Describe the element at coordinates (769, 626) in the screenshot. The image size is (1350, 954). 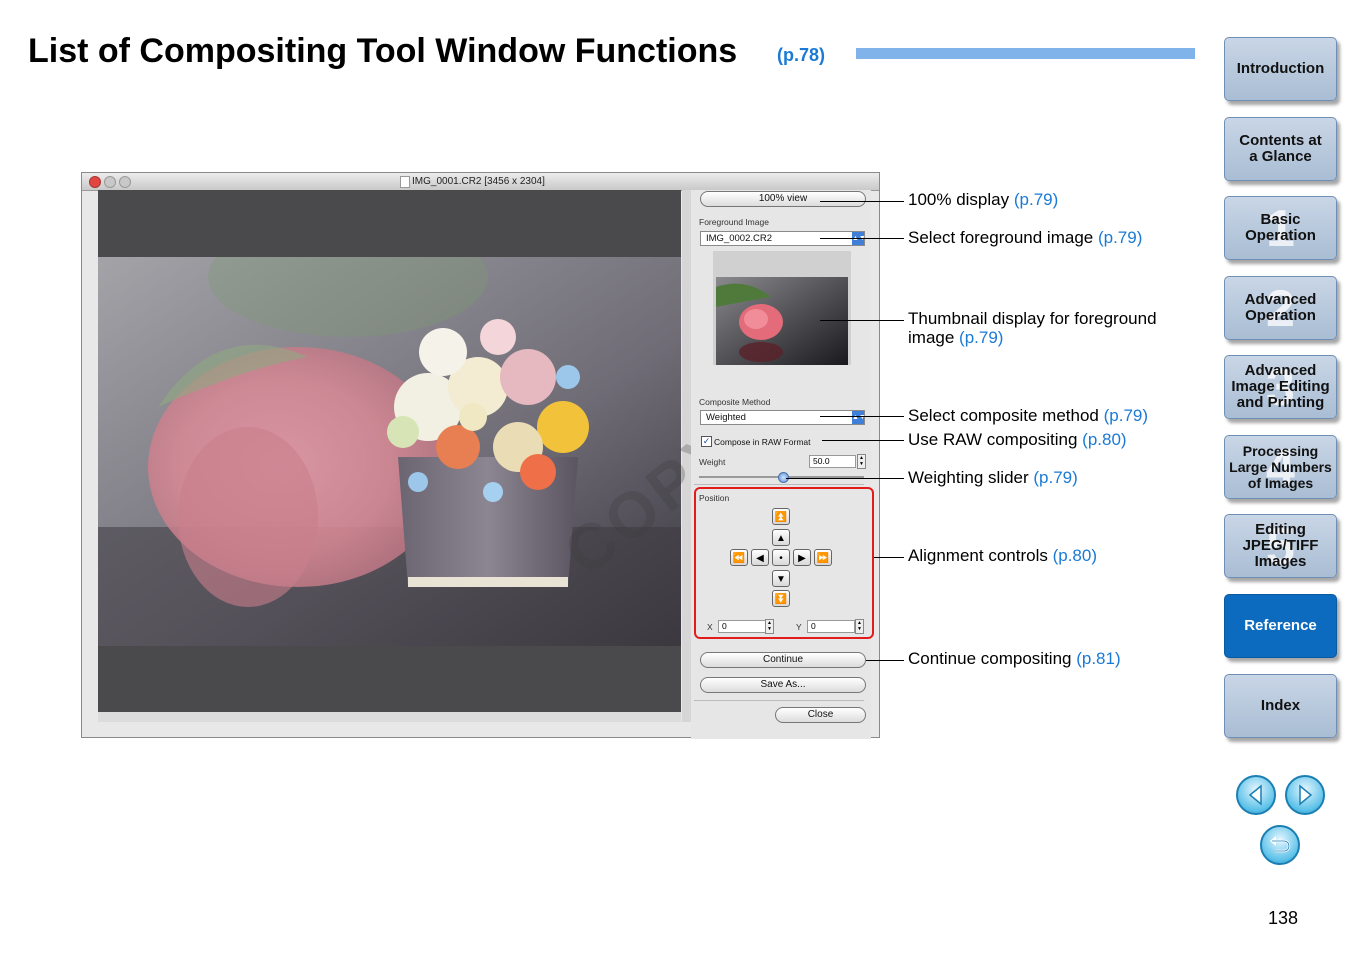
I see `x-stepper: ▲ ▼` at that location.